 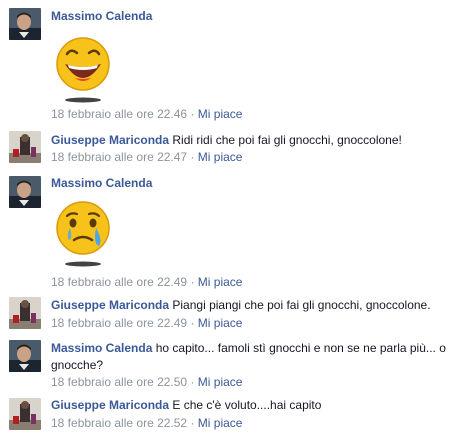 I want to click on comment-text: E che c'è voluto....hai capito, so click(x=247, y=405).